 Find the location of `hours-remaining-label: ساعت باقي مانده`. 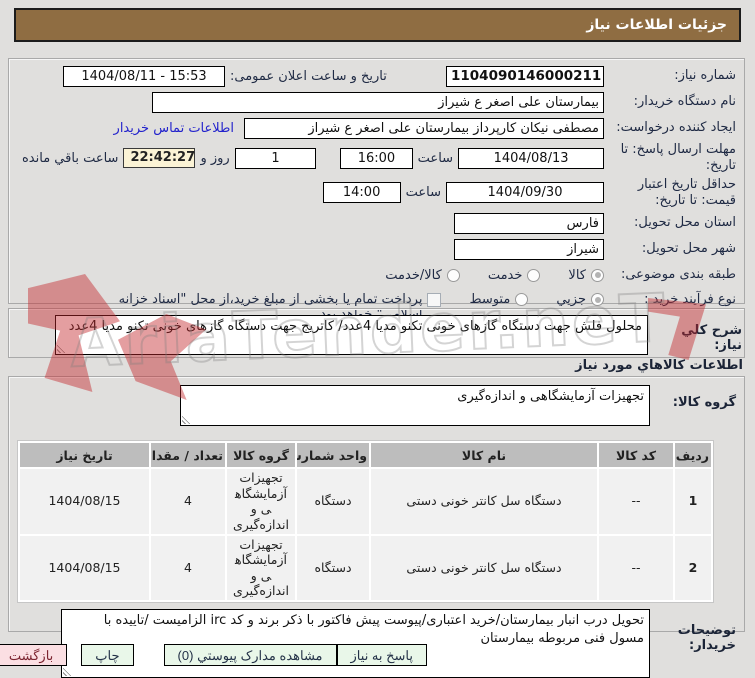

hours-remaining-label: ساعت باقي مانده is located at coordinates (70, 158).